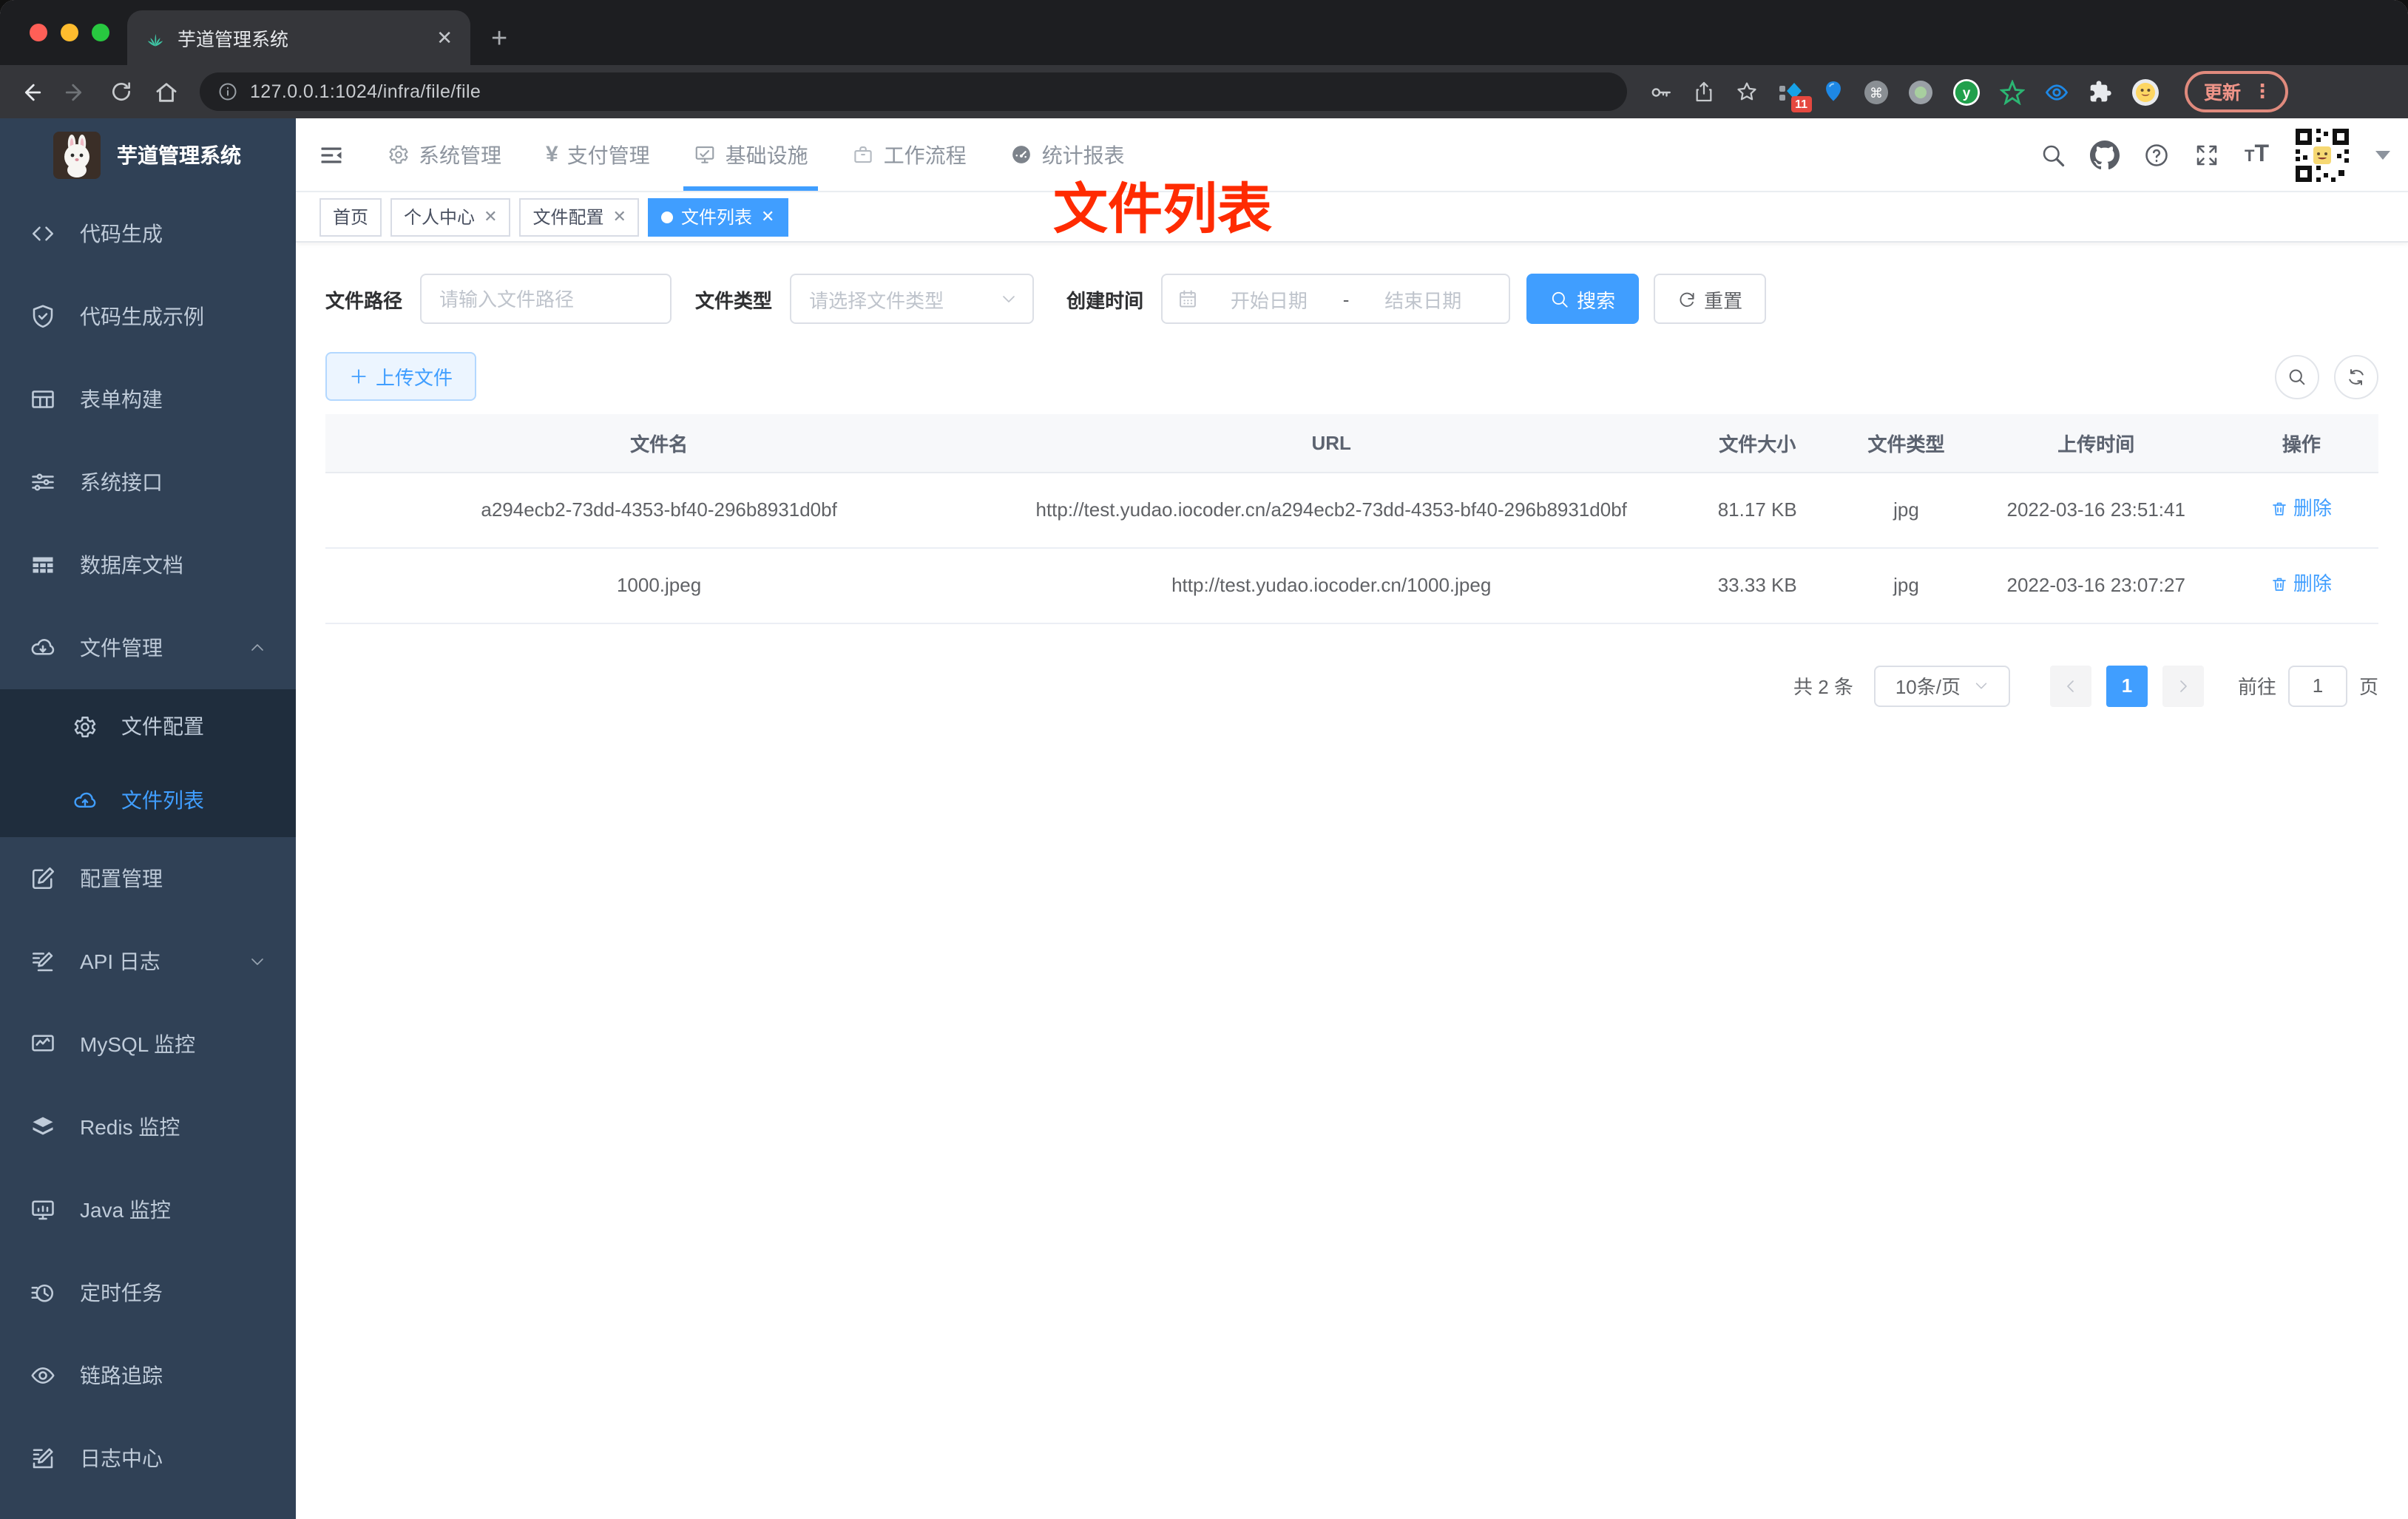  I want to click on app-title: 芋道管理系统, so click(179, 155).